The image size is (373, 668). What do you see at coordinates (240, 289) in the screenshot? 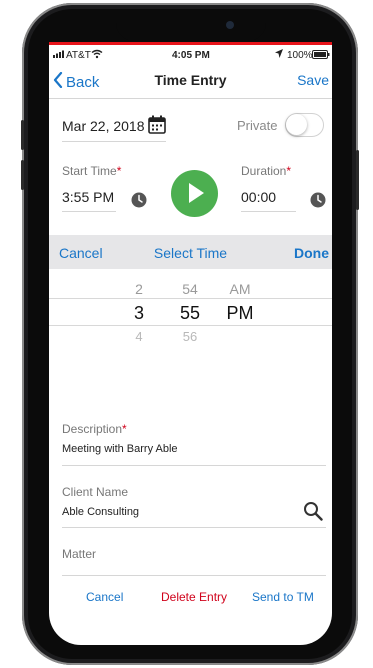
I see `am-option: AM` at bounding box center [240, 289].